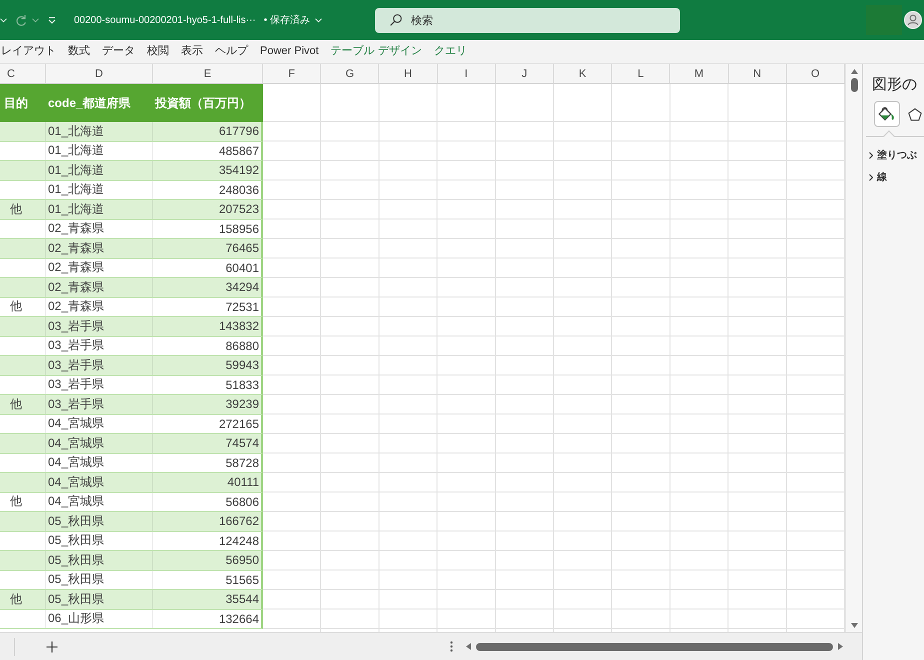 This screenshot has width=924, height=660. Describe the element at coordinates (231, 51) in the screenshot. I see `ribbon-tab: ヘルプ` at that location.